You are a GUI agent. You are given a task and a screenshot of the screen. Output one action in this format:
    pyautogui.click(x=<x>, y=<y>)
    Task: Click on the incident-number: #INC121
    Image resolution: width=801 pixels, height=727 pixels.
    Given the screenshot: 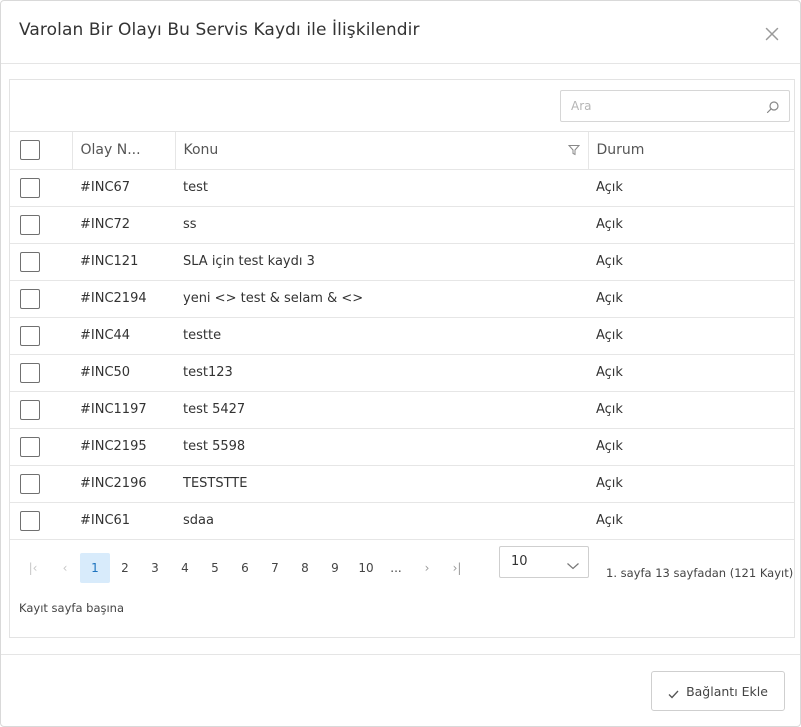 What is the action you would take?
    pyautogui.click(x=123, y=262)
    